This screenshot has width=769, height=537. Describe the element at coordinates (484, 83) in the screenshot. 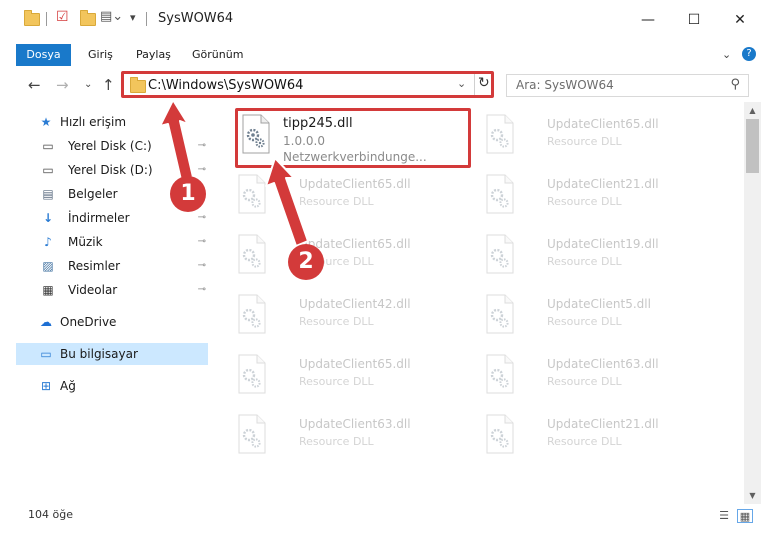

I see `refresh-button: ↻` at that location.